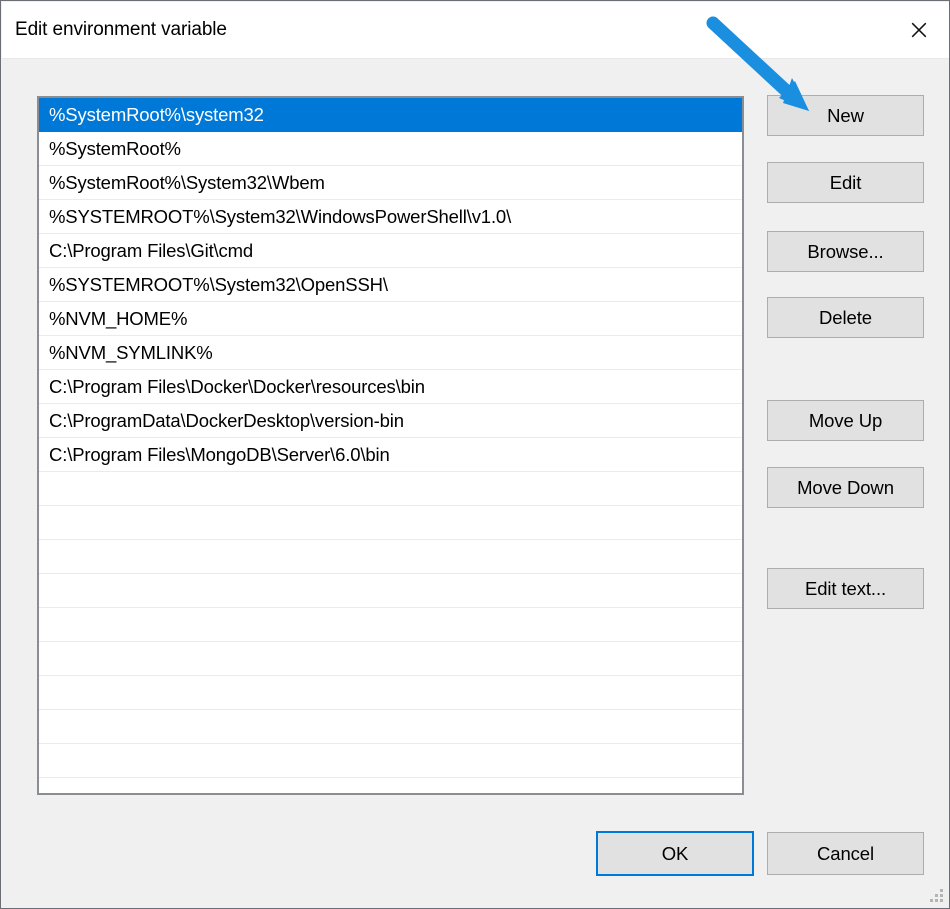  I want to click on close-icon, so click(919, 30).